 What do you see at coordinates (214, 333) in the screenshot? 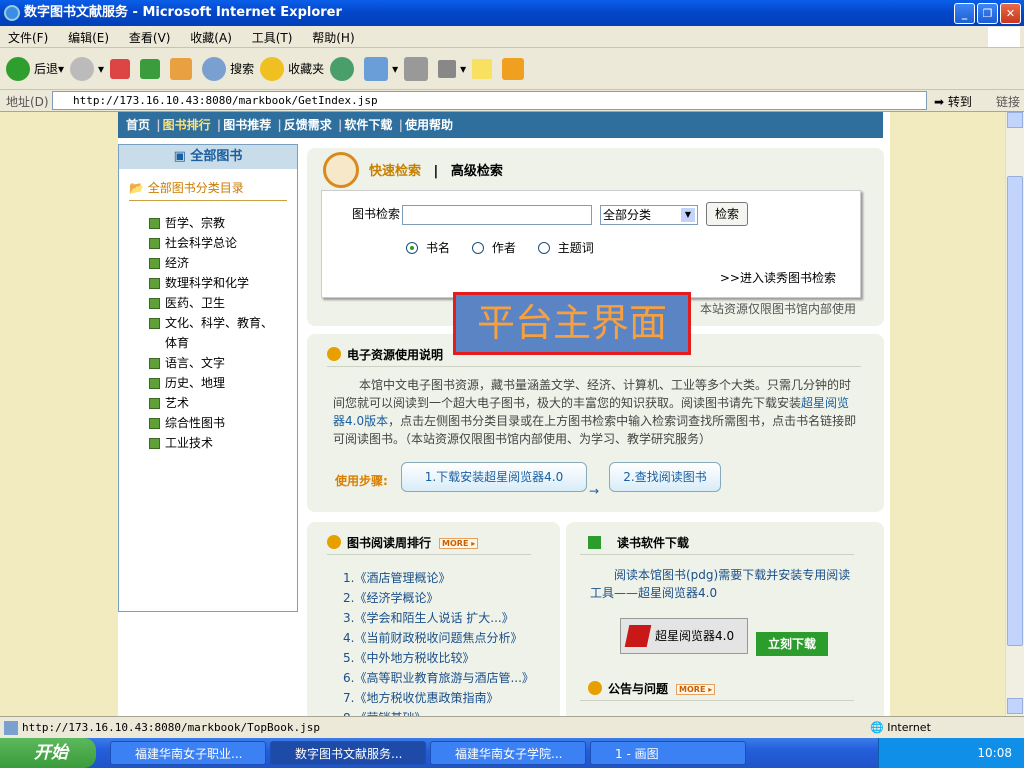
I see `category-item: 文化、科学、教育、体育` at bounding box center [214, 333].